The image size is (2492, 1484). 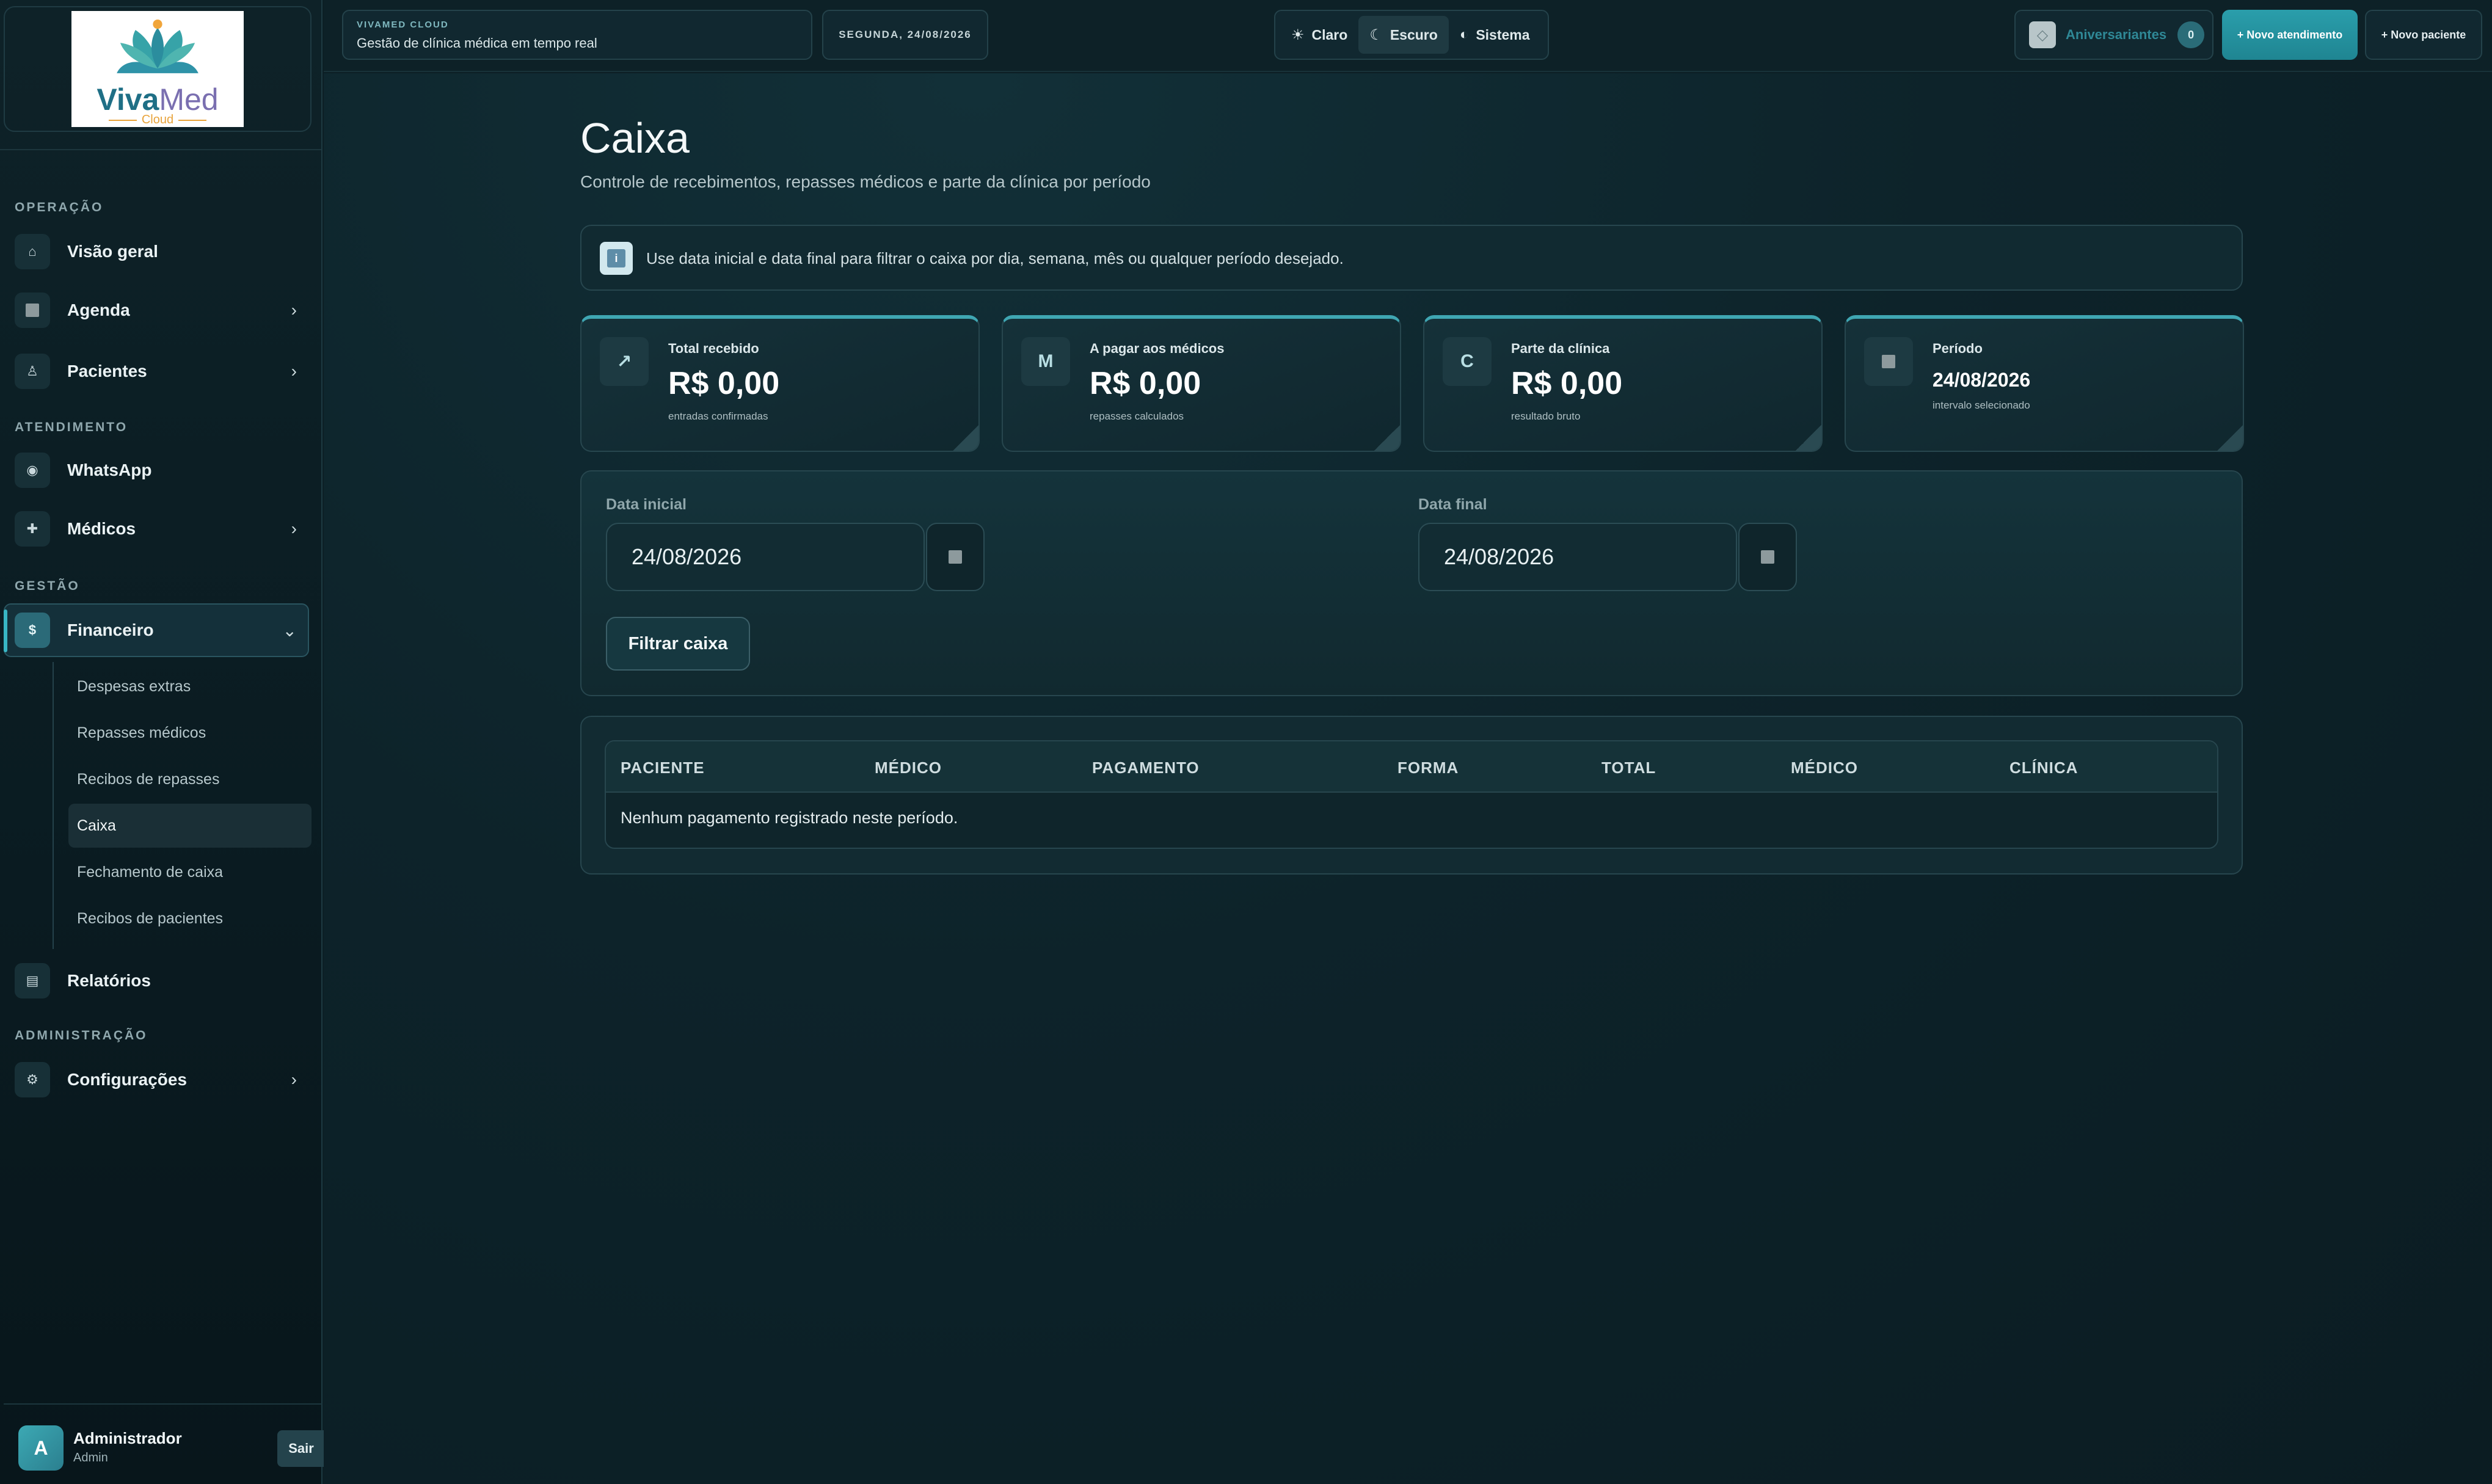 What do you see at coordinates (1376, 34) in the screenshot?
I see `moon-icon: ☾` at bounding box center [1376, 34].